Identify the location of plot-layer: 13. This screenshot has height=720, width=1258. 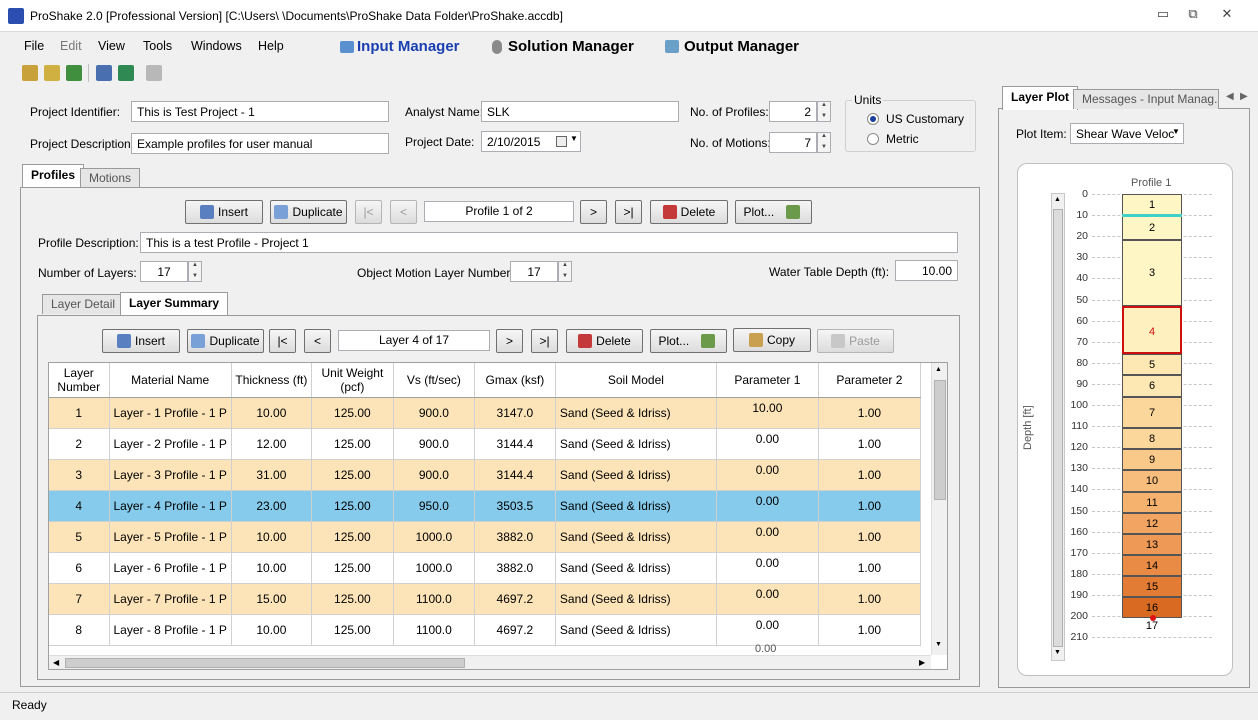
(1152, 544).